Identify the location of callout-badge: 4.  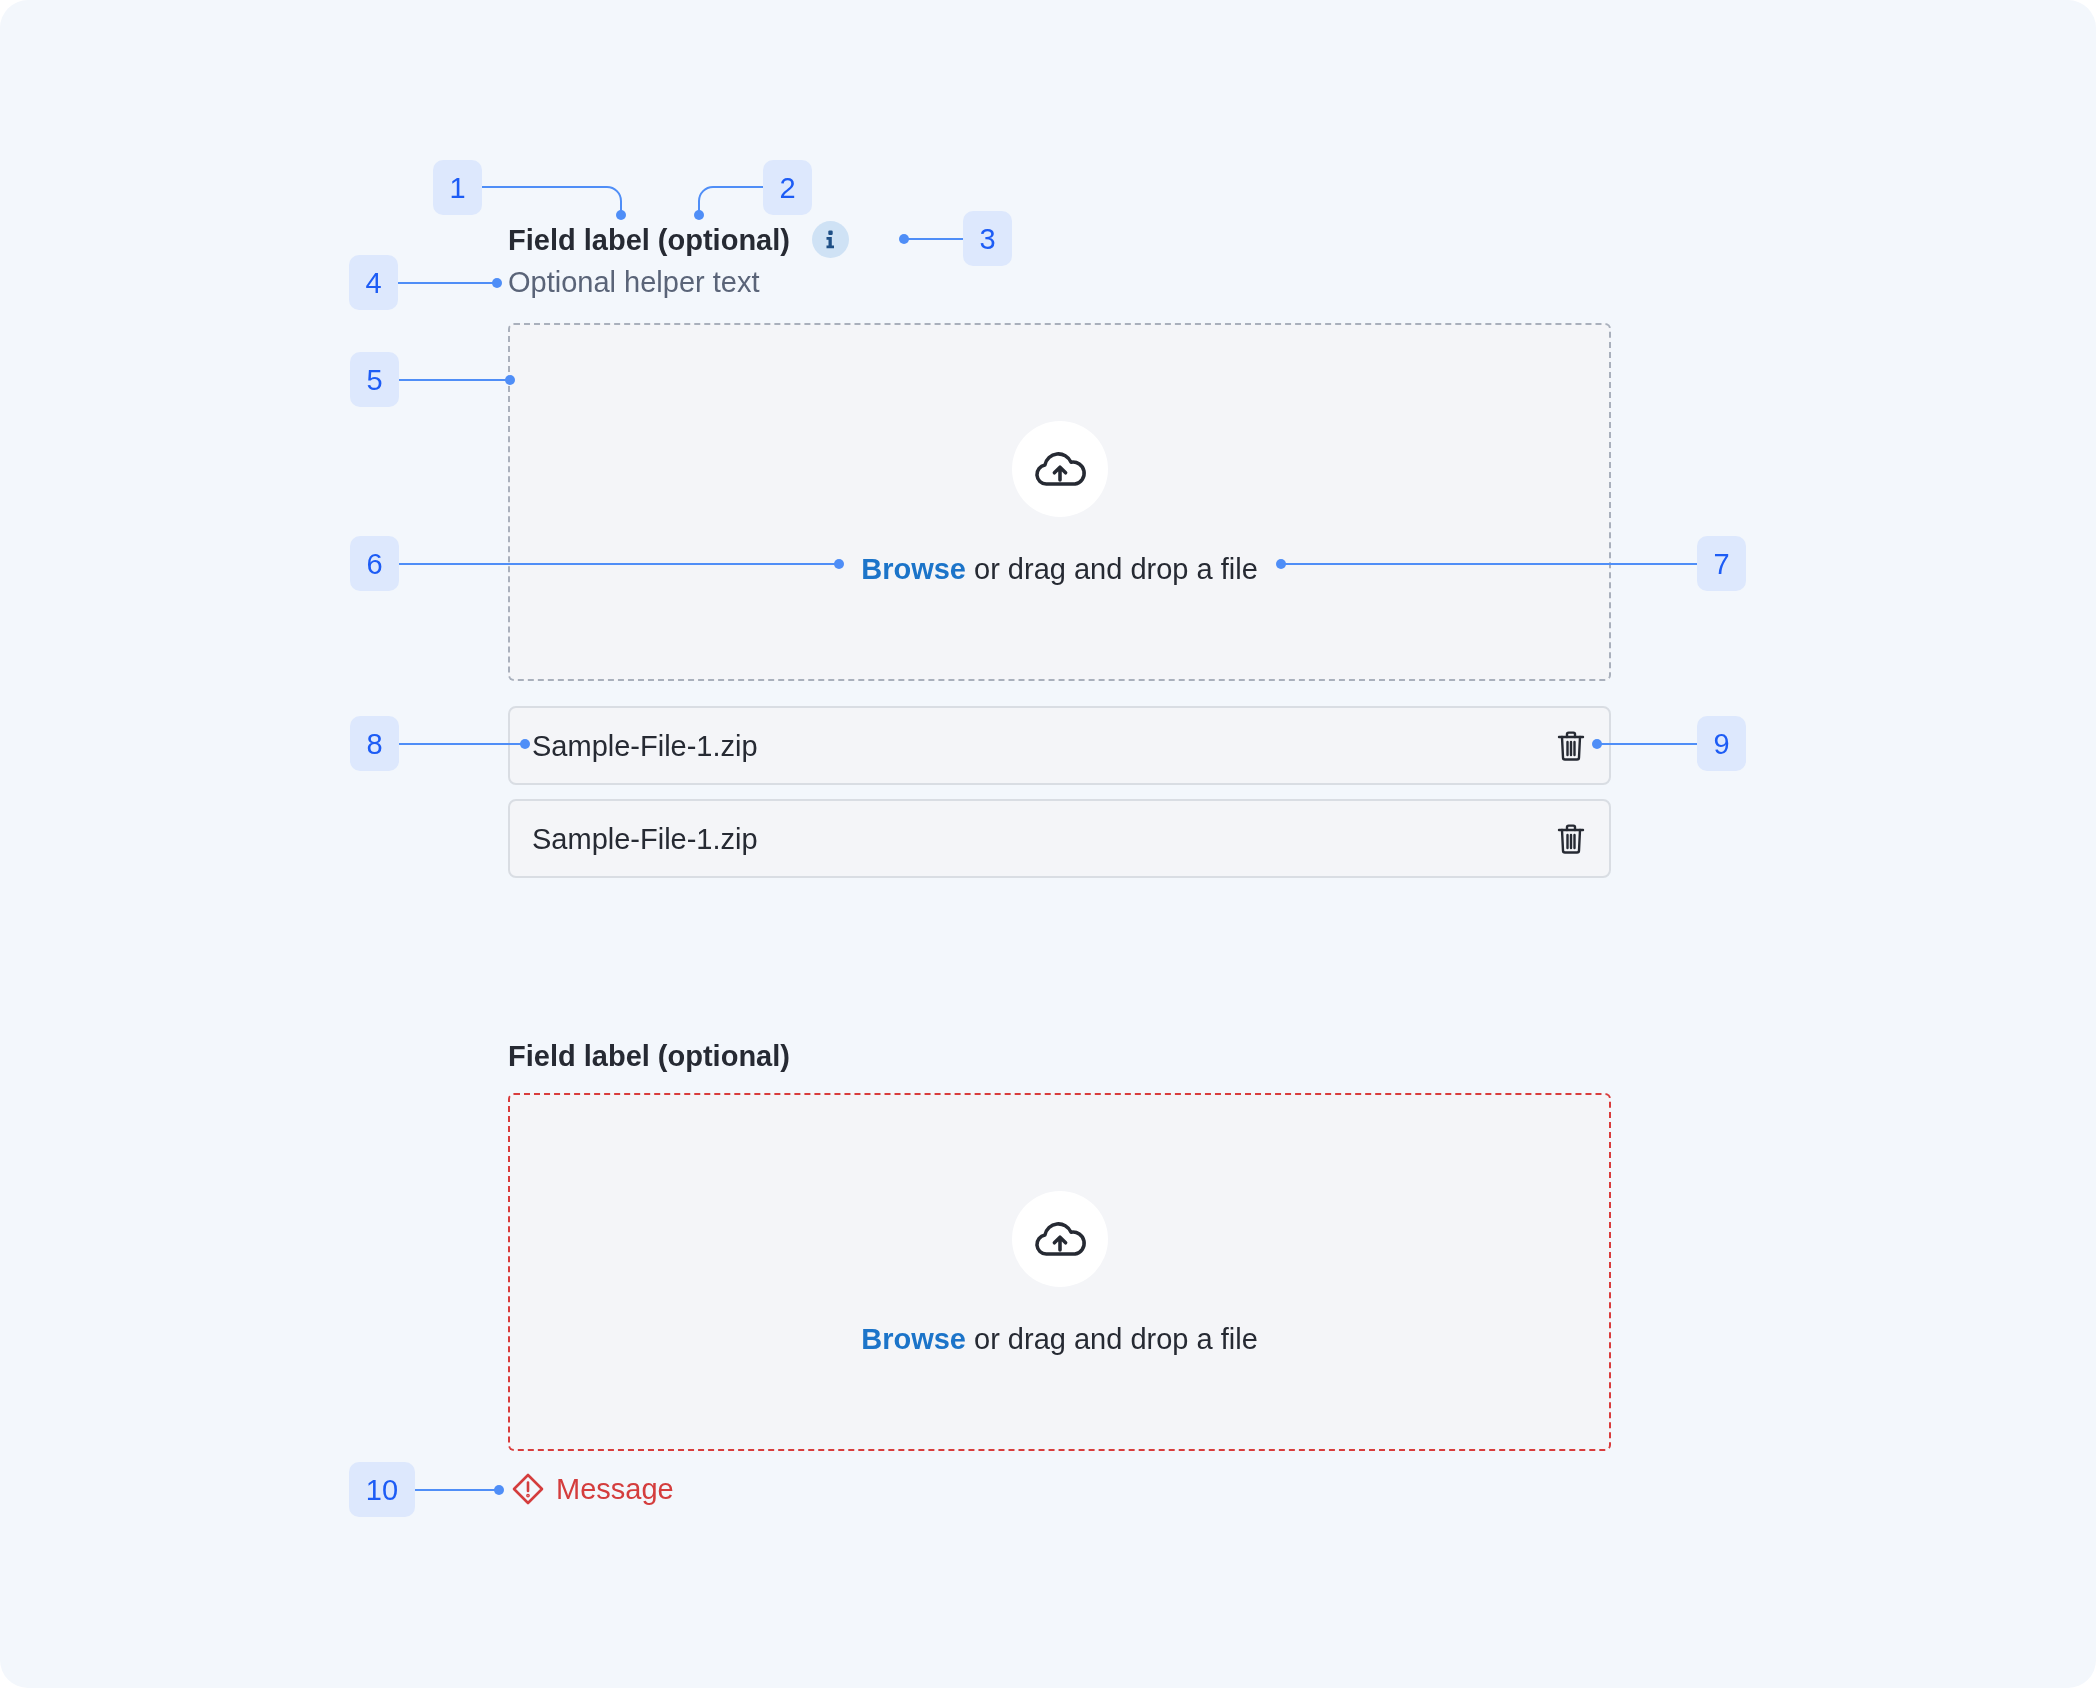
(373, 282).